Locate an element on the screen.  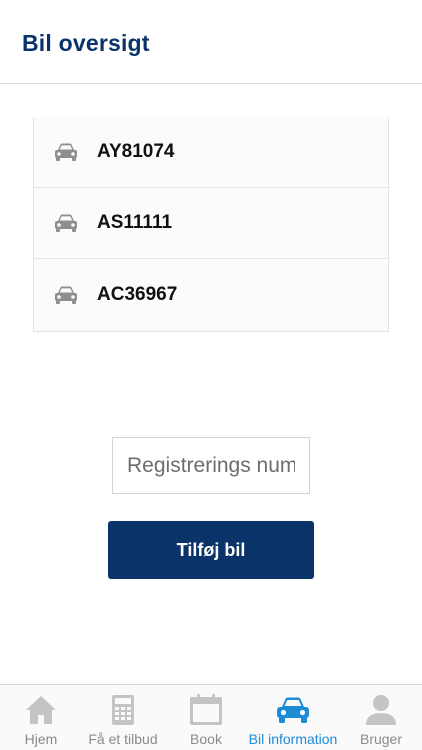
car-plate: AC36967 is located at coordinates (137, 294).